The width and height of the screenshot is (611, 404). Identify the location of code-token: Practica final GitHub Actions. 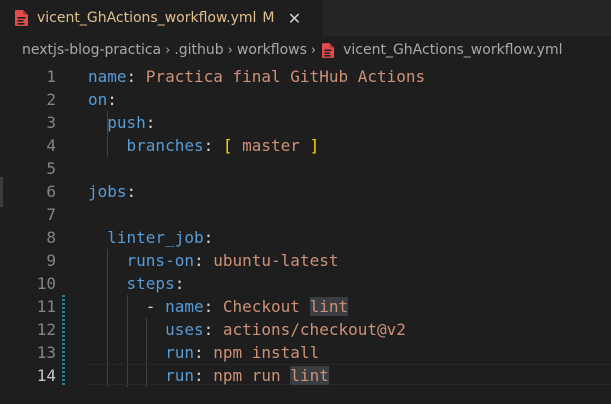
(285, 76).